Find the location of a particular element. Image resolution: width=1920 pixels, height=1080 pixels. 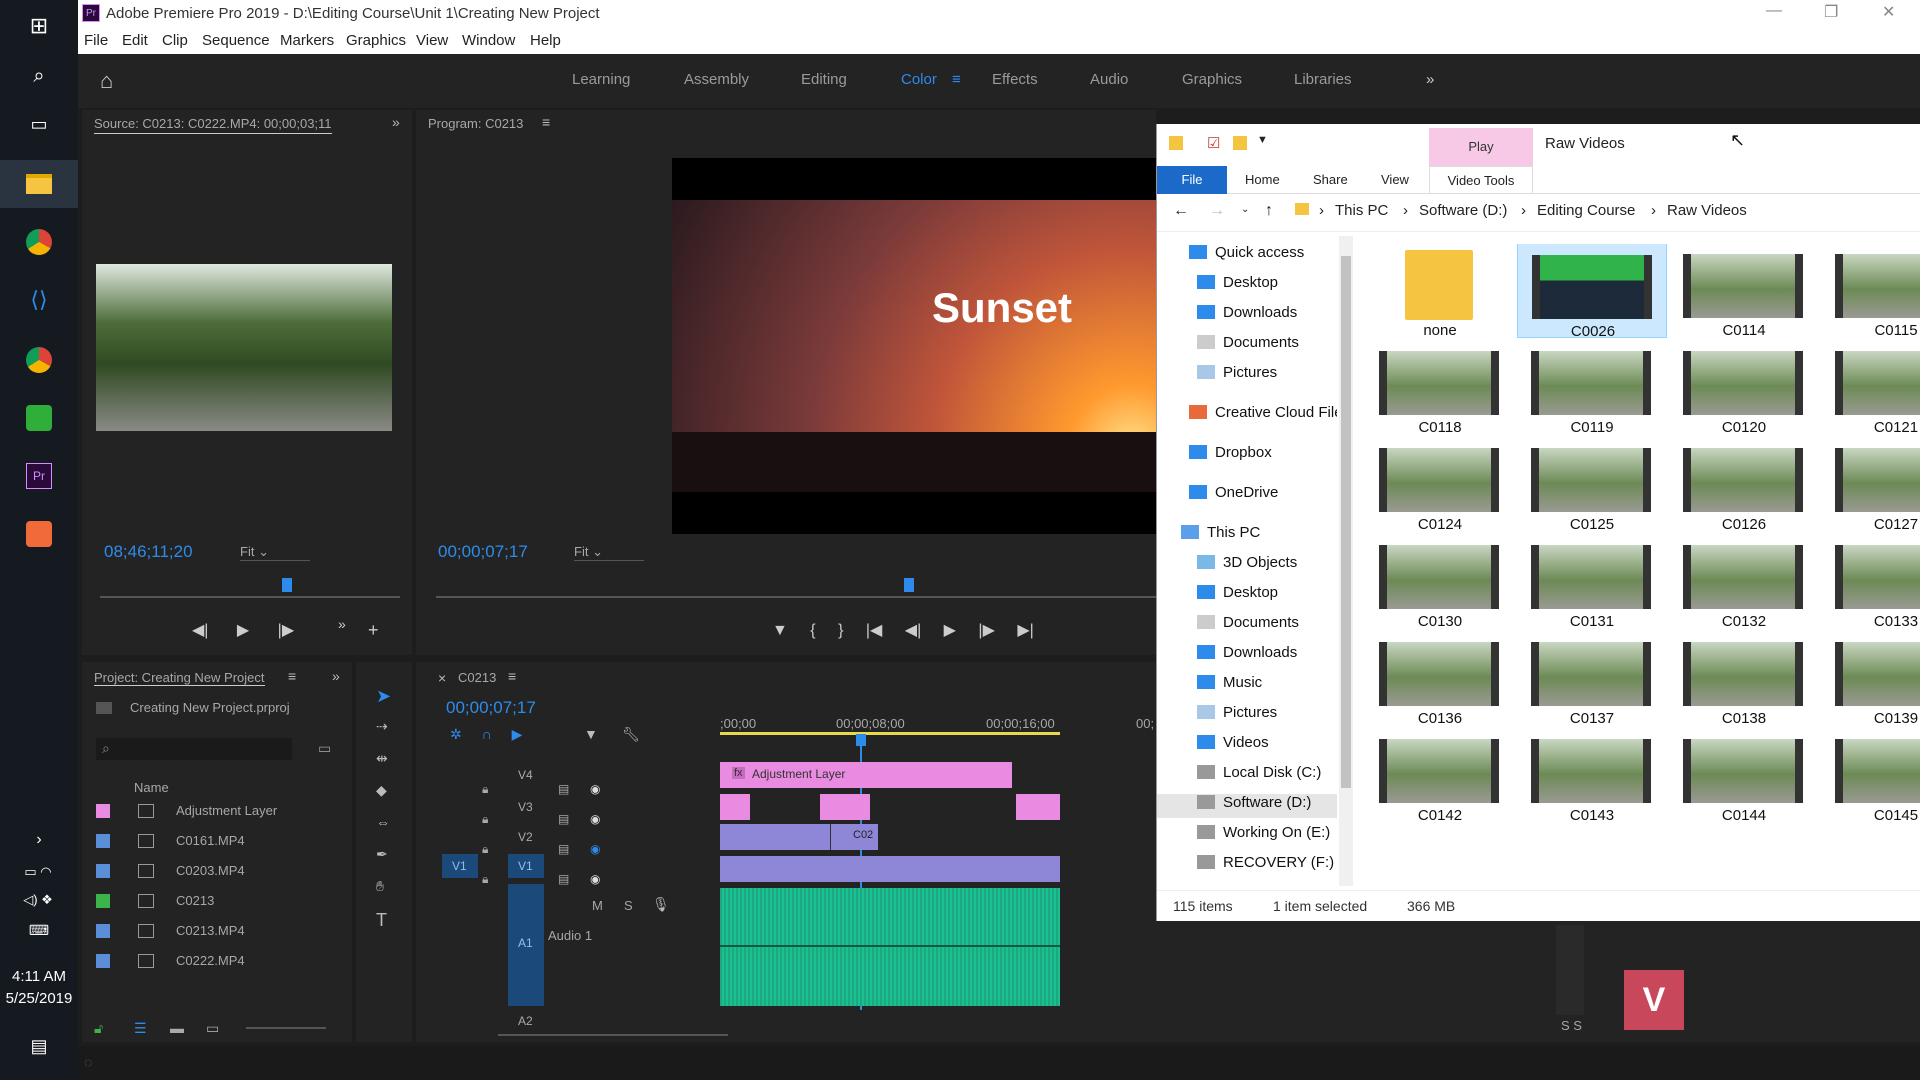

workspace-menu-icon: ≡ is located at coordinates (956, 79).